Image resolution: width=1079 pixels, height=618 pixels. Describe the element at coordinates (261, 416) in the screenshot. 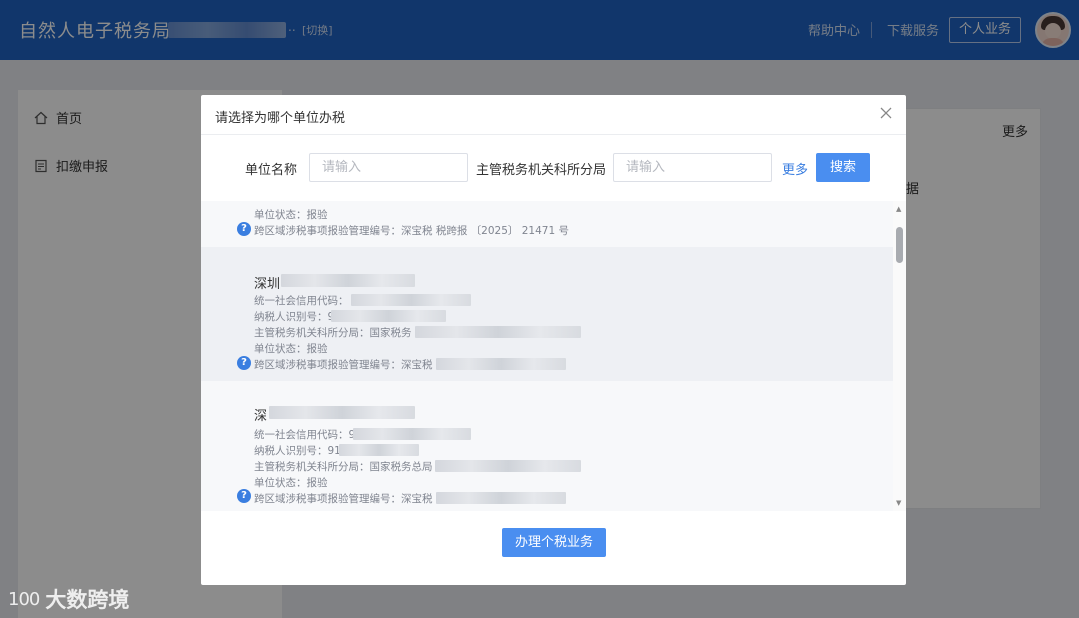

I see `unit-name: 深` at that location.